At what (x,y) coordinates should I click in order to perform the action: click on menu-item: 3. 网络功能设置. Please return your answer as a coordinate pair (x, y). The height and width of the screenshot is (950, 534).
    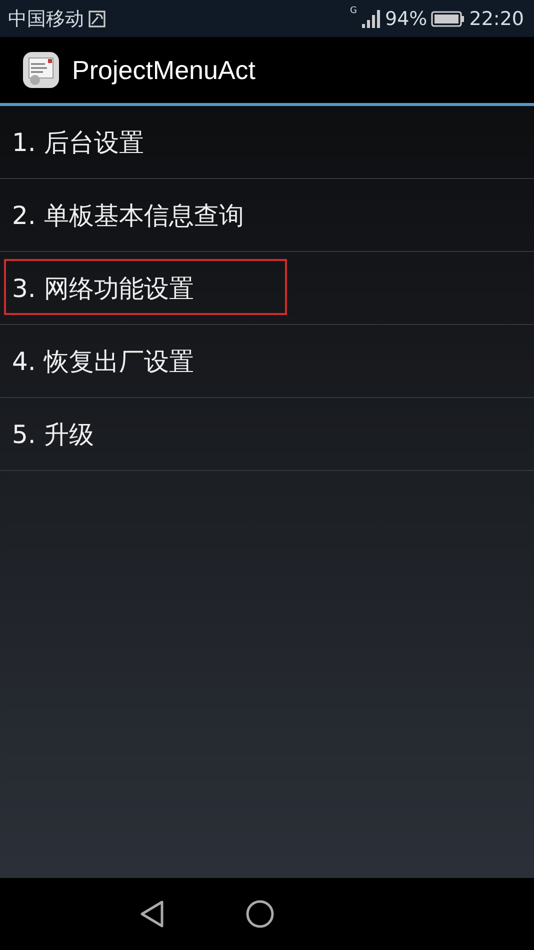
    Looking at the image, I should click on (97, 288).